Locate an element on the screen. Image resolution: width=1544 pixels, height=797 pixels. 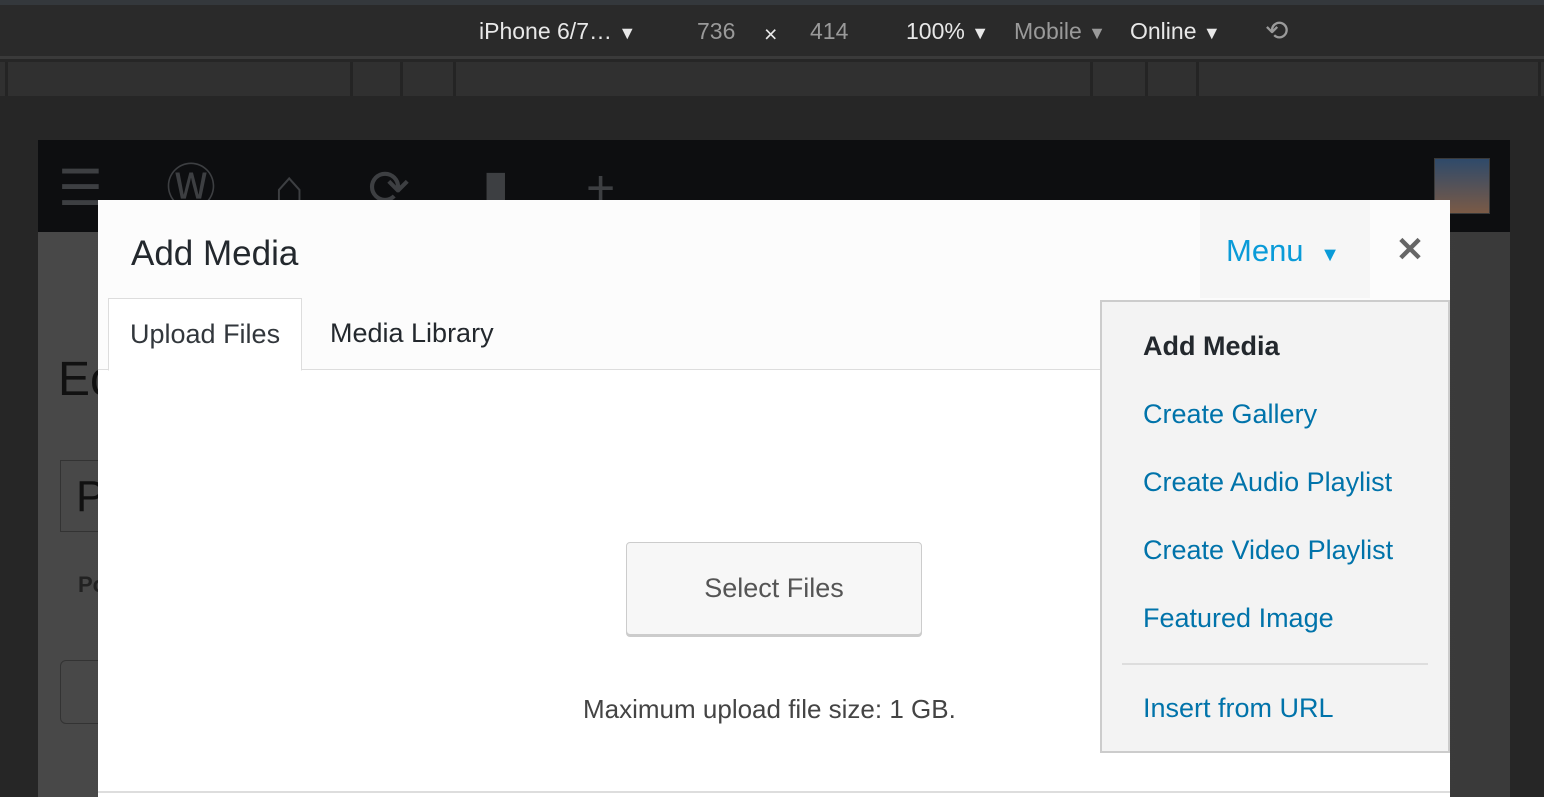
close-icon: ✕ is located at coordinates (1410, 249).